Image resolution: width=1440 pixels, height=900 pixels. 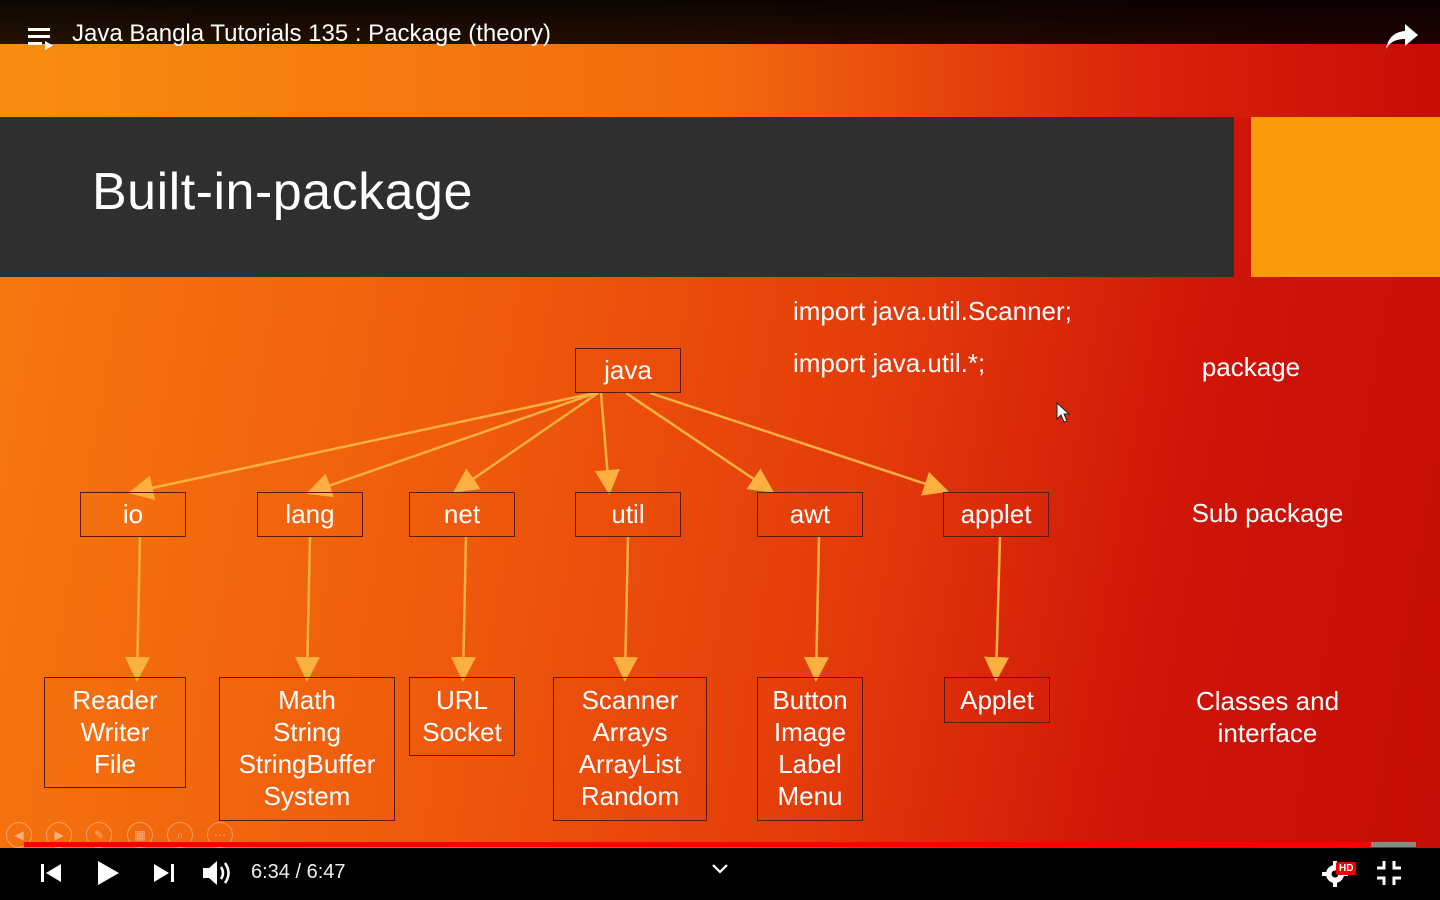 What do you see at coordinates (108, 873) in the screenshot?
I see `play-icon` at bounding box center [108, 873].